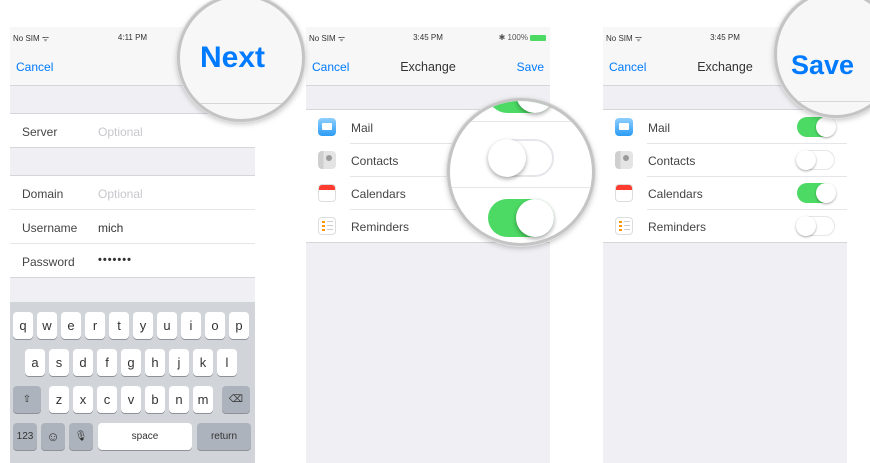 The height and width of the screenshot is (463, 870). Describe the element at coordinates (23, 325) in the screenshot. I see `key: q` at that location.